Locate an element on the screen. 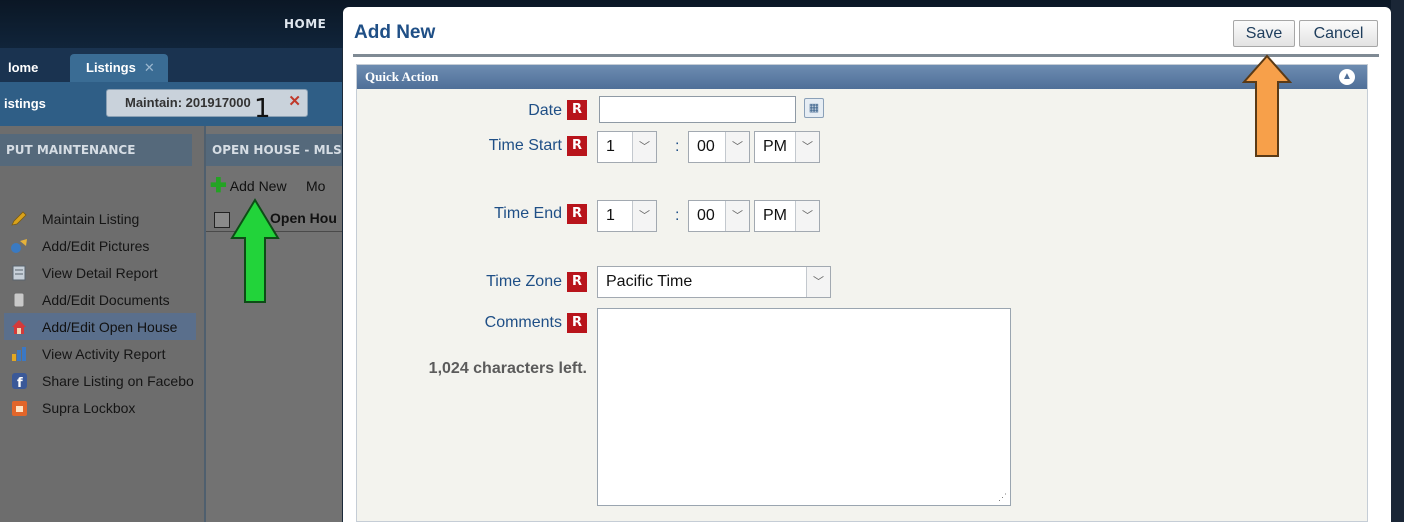 This screenshot has width=1404, height=522. svg-text: f is located at coordinates (20, 382).